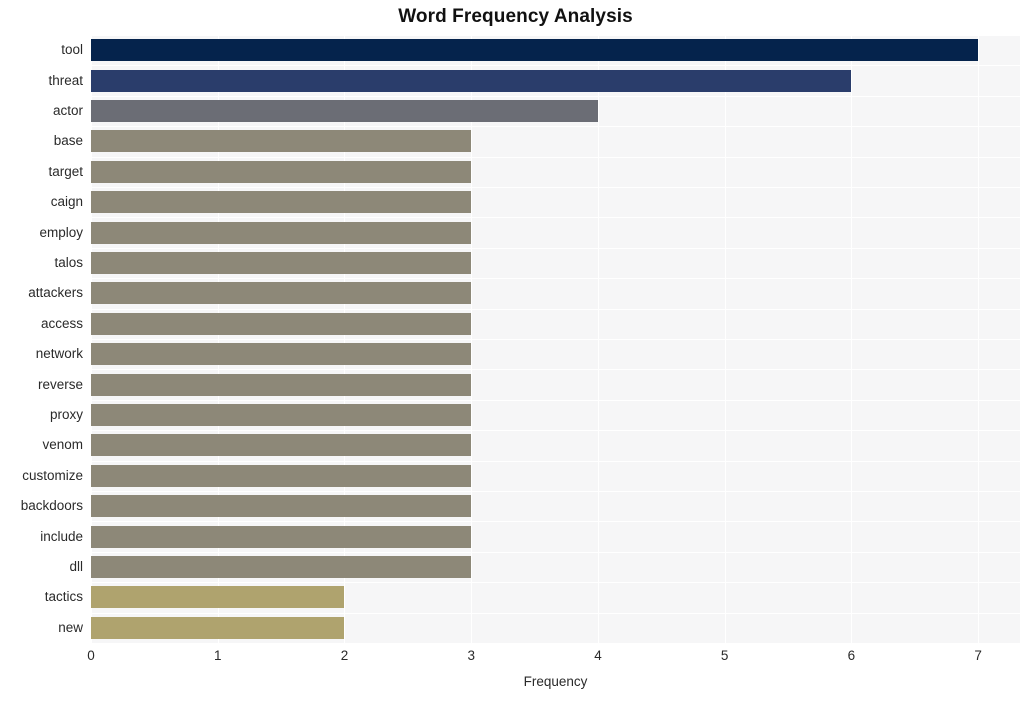  I want to click on bar-customize, so click(281, 475).